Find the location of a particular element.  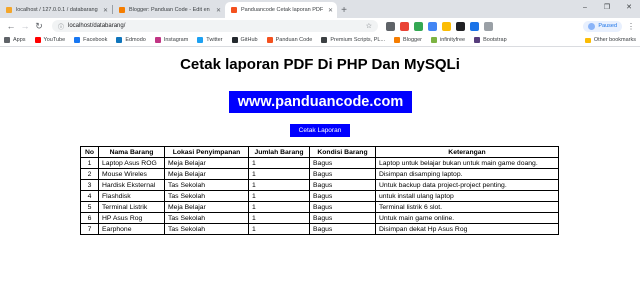

maximize-icon: ❐ is located at coordinates (607, 7).